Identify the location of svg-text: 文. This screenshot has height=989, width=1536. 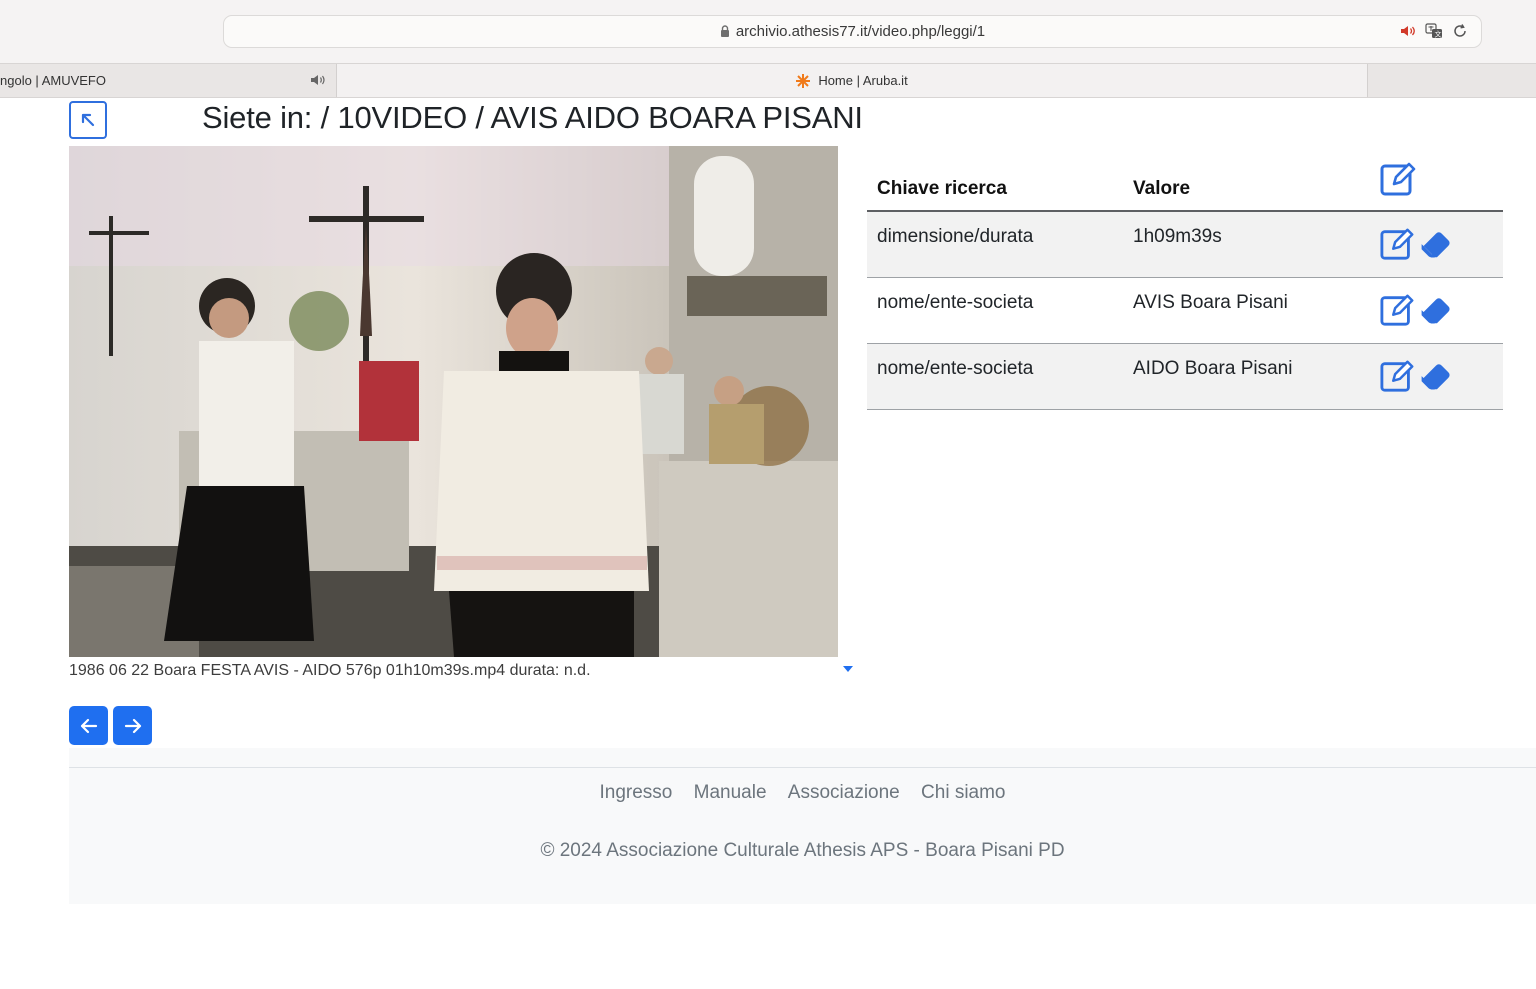
(1438, 34).